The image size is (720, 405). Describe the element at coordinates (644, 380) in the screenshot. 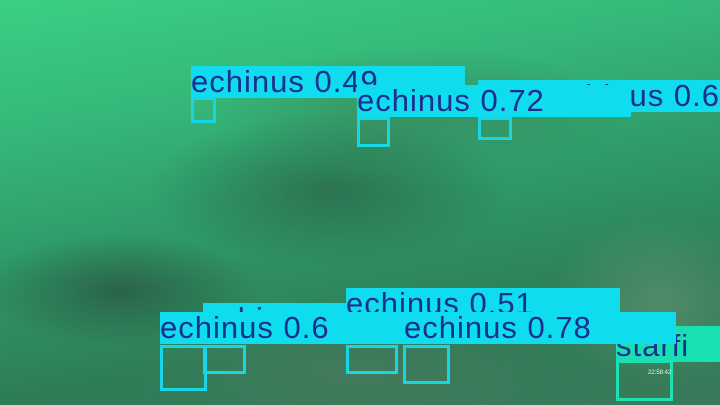

I see `detection-box-starfish` at that location.